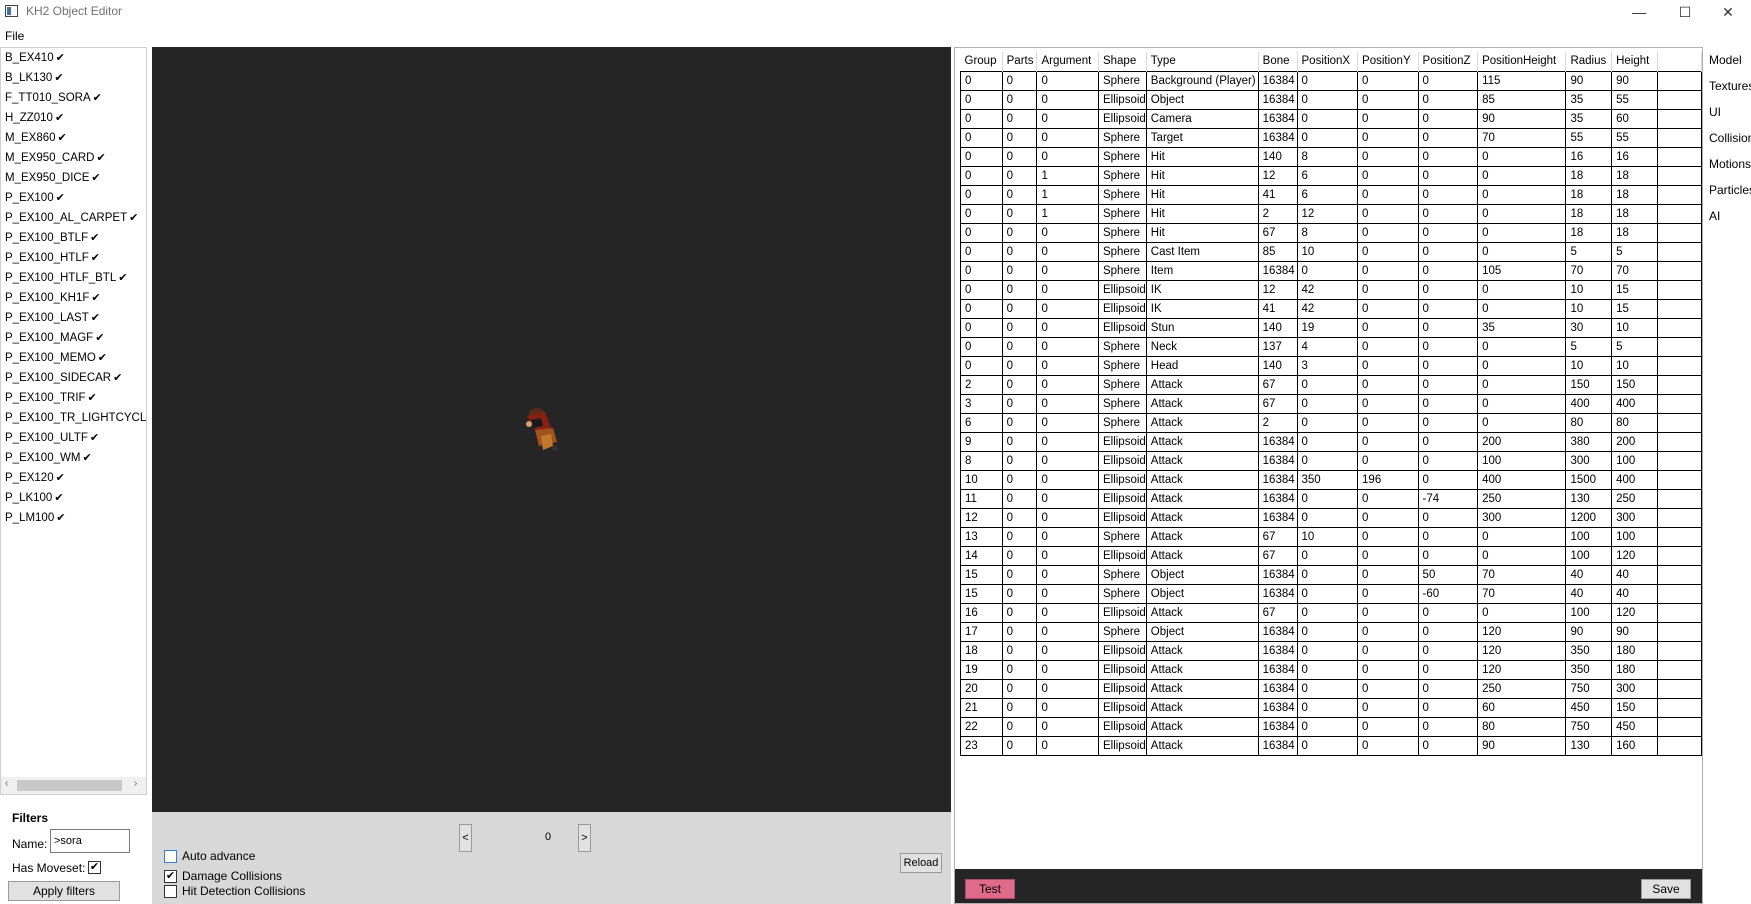 This screenshot has height=904, width=1751. Describe the element at coordinates (981, 499) in the screenshot. I see `table-cell: 11` at that location.